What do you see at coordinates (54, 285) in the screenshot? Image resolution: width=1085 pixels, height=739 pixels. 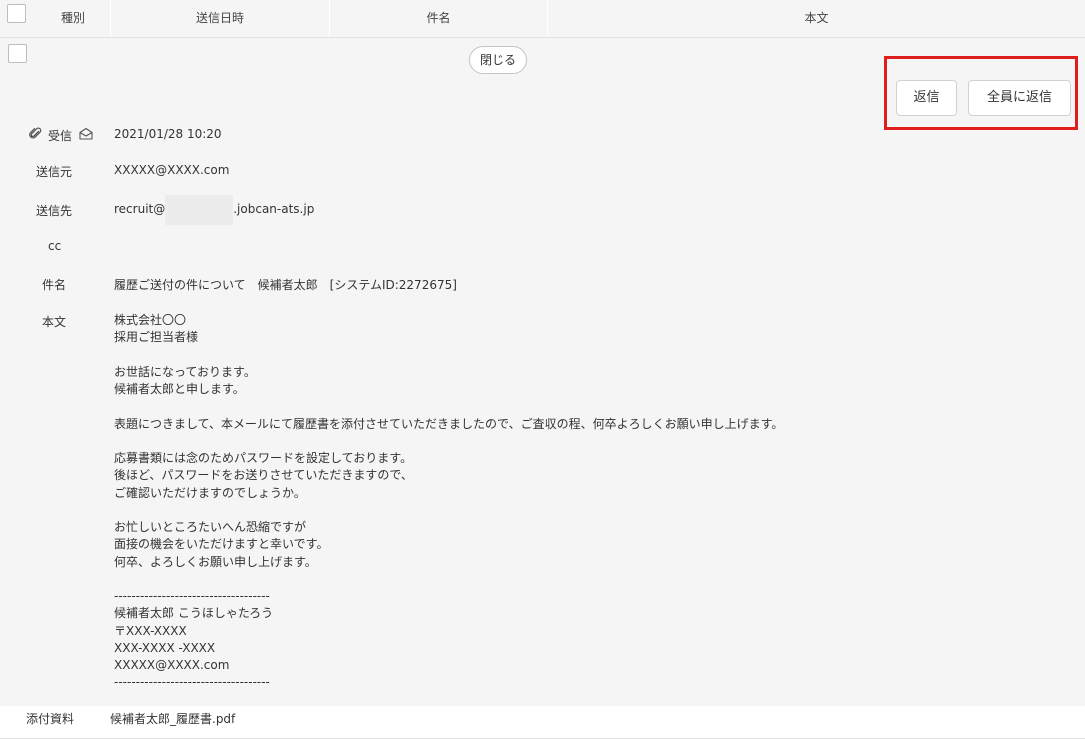 I see `subject-label: 件名` at bounding box center [54, 285].